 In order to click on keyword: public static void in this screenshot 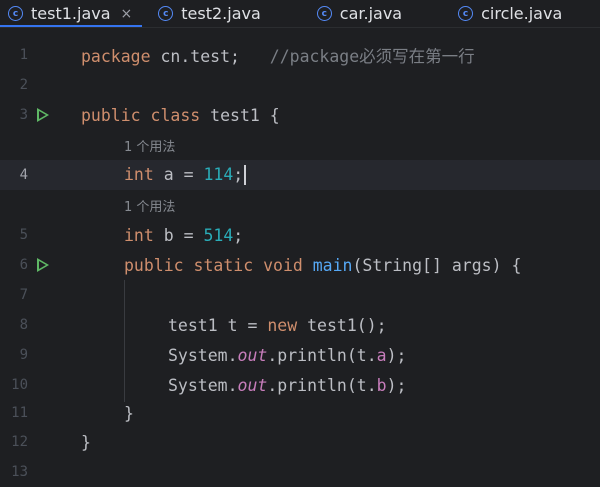, I will do `click(213, 265)`.